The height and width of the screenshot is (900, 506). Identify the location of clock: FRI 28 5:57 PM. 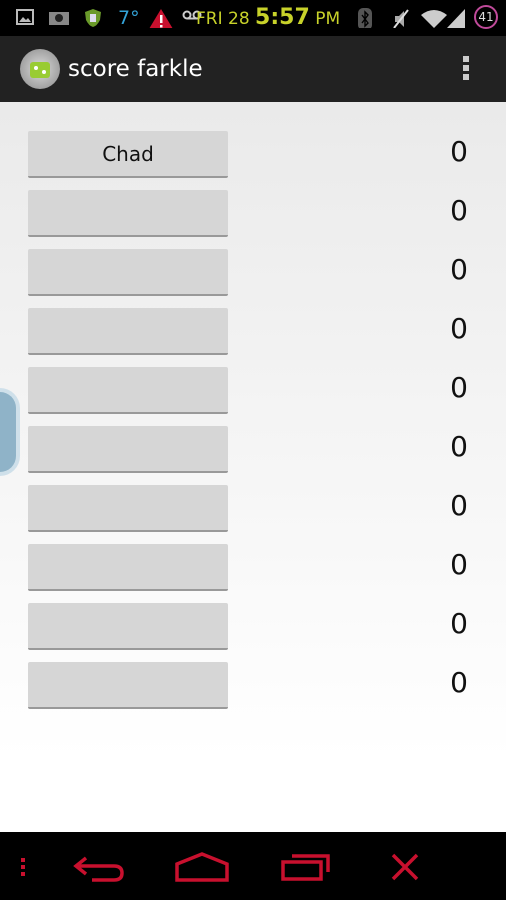
(268, 17).